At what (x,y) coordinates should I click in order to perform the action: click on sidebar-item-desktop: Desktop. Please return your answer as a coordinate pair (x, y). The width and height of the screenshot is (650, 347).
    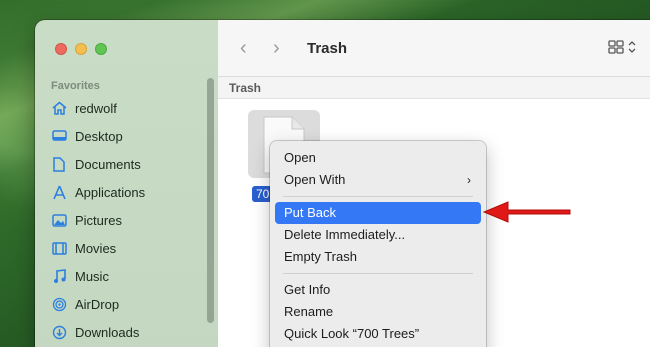
    Looking at the image, I should click on (87, 136).